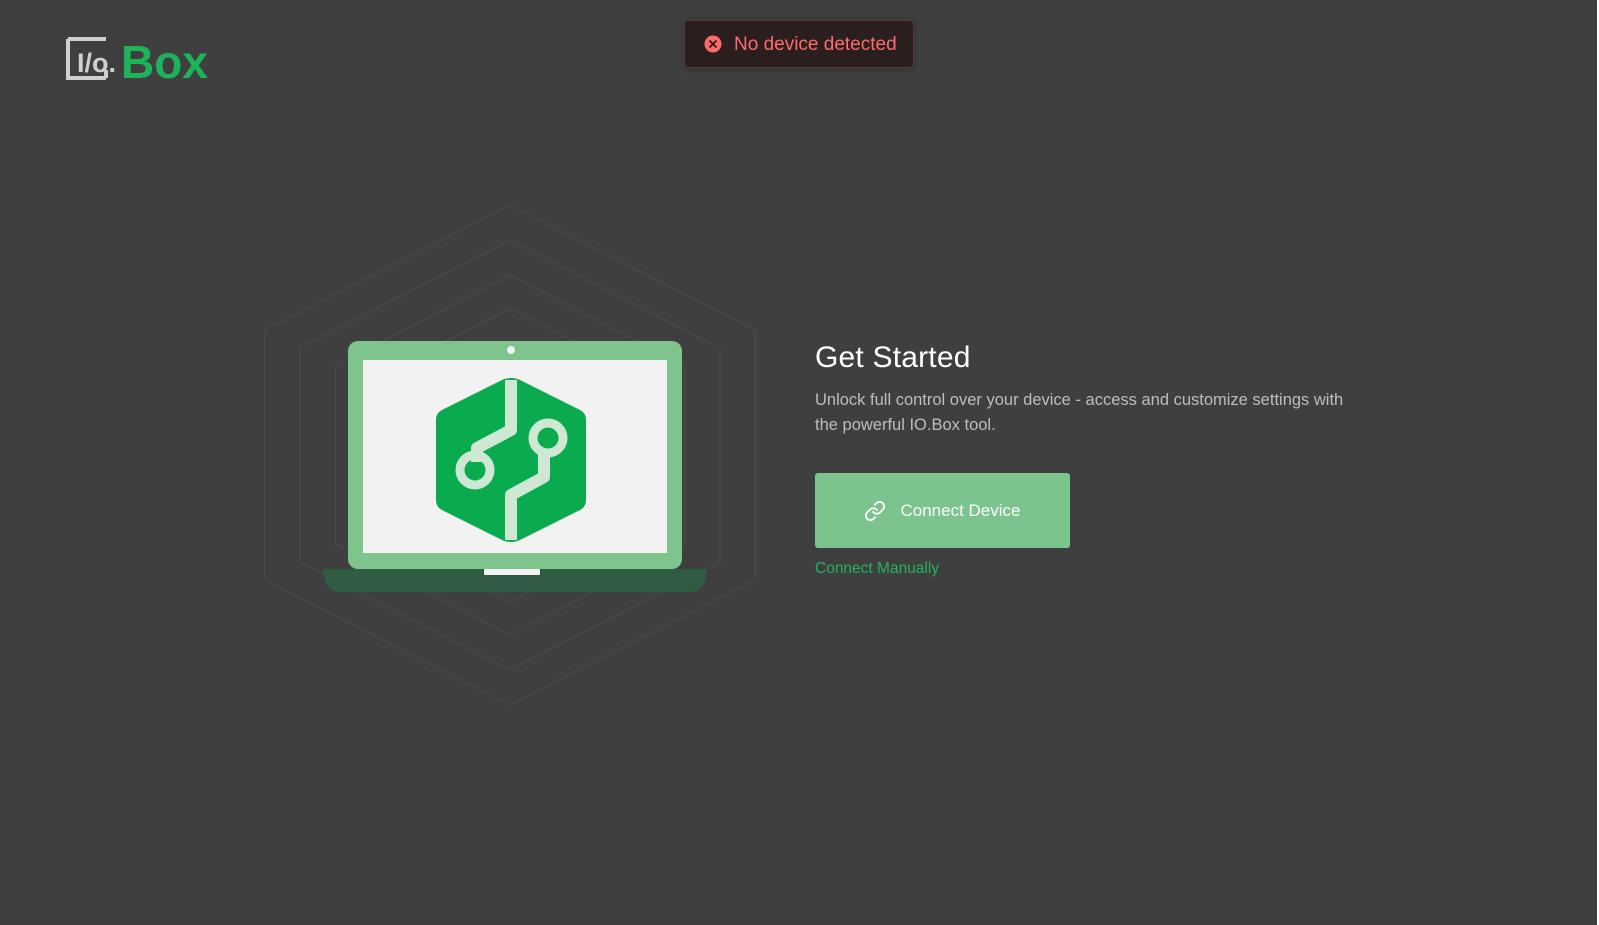 The image size is (1599, 925). What do you see at coordinates (877, 569) in the screenshot?
I see `connect-manually-link: Connect Manually` at bounding box center [877, 569].